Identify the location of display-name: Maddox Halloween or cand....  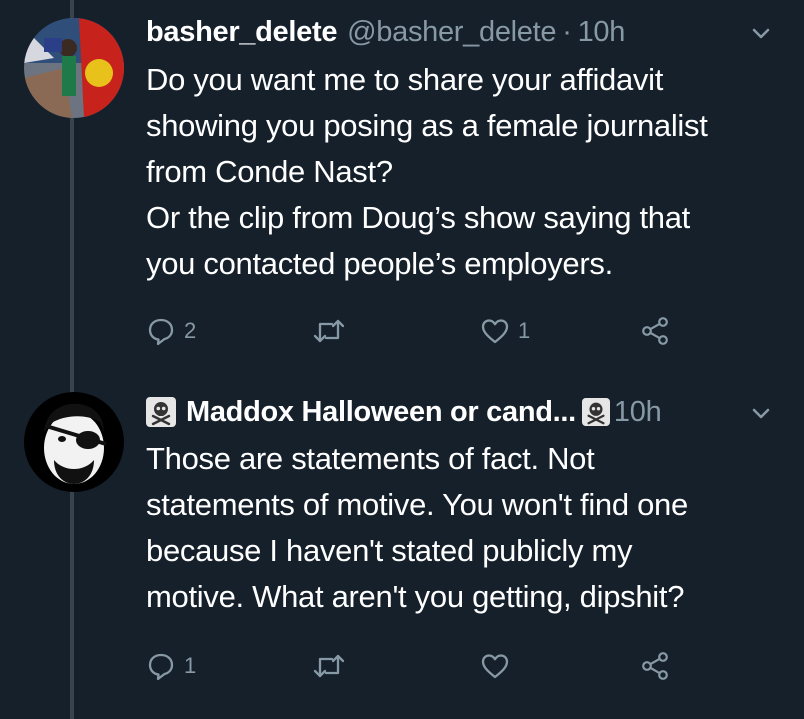
(381, 412).